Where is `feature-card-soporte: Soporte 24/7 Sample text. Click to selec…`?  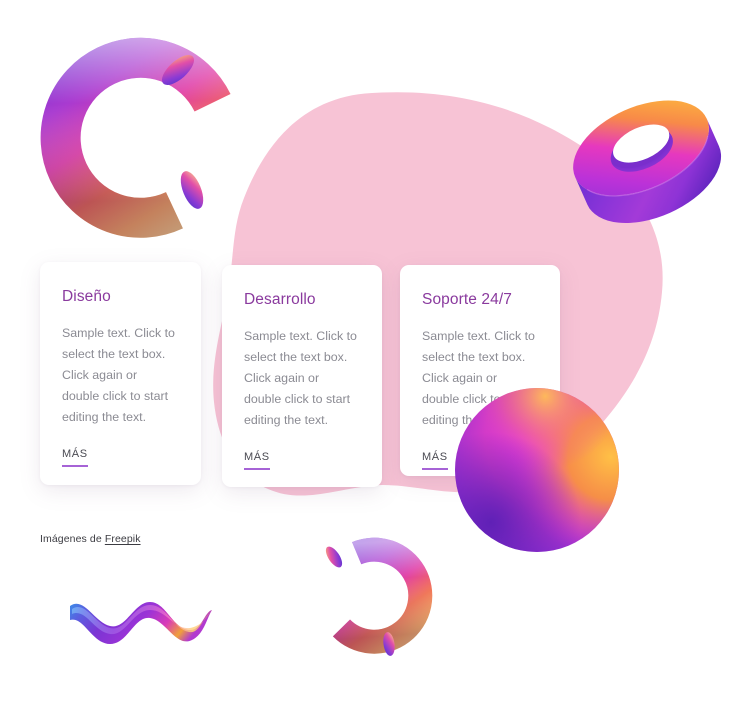
feature-card-soporte: Soporte 24/7 Sample text. Click to selec… is located at coordinates (480, 370).